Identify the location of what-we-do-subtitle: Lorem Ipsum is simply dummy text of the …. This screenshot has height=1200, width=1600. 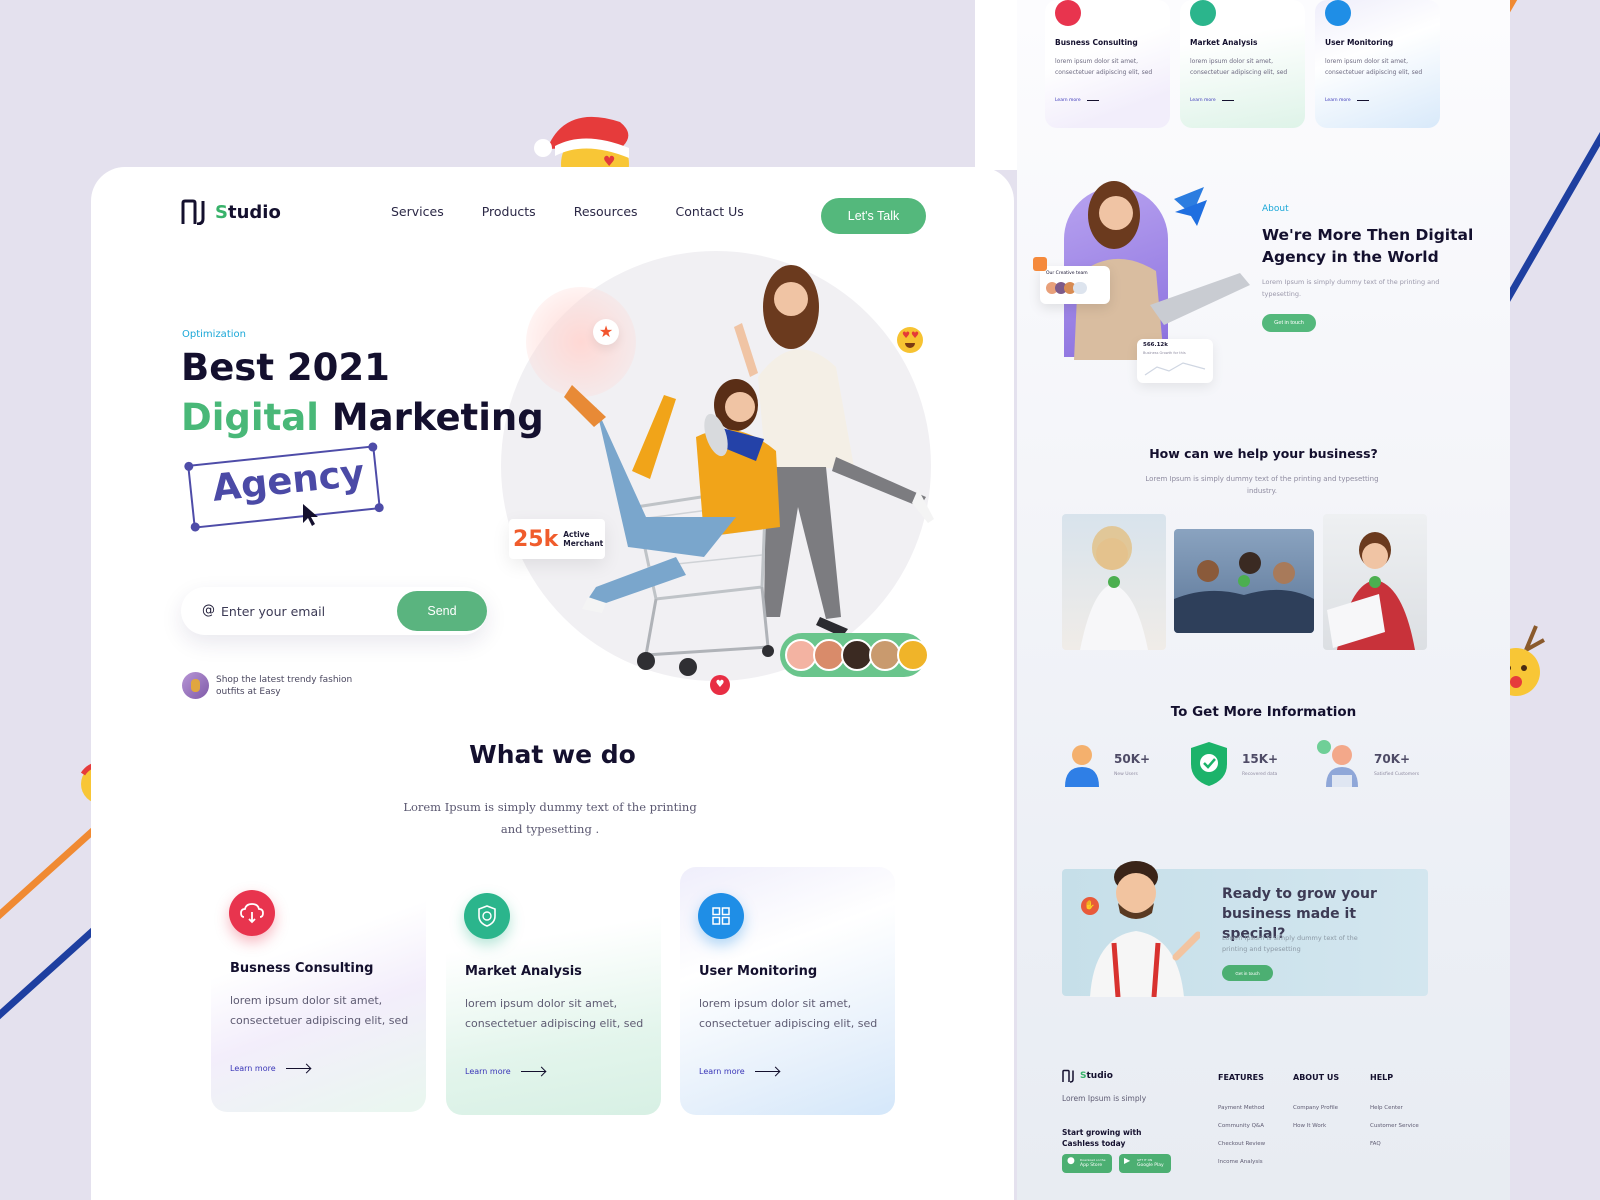
(550, 818).